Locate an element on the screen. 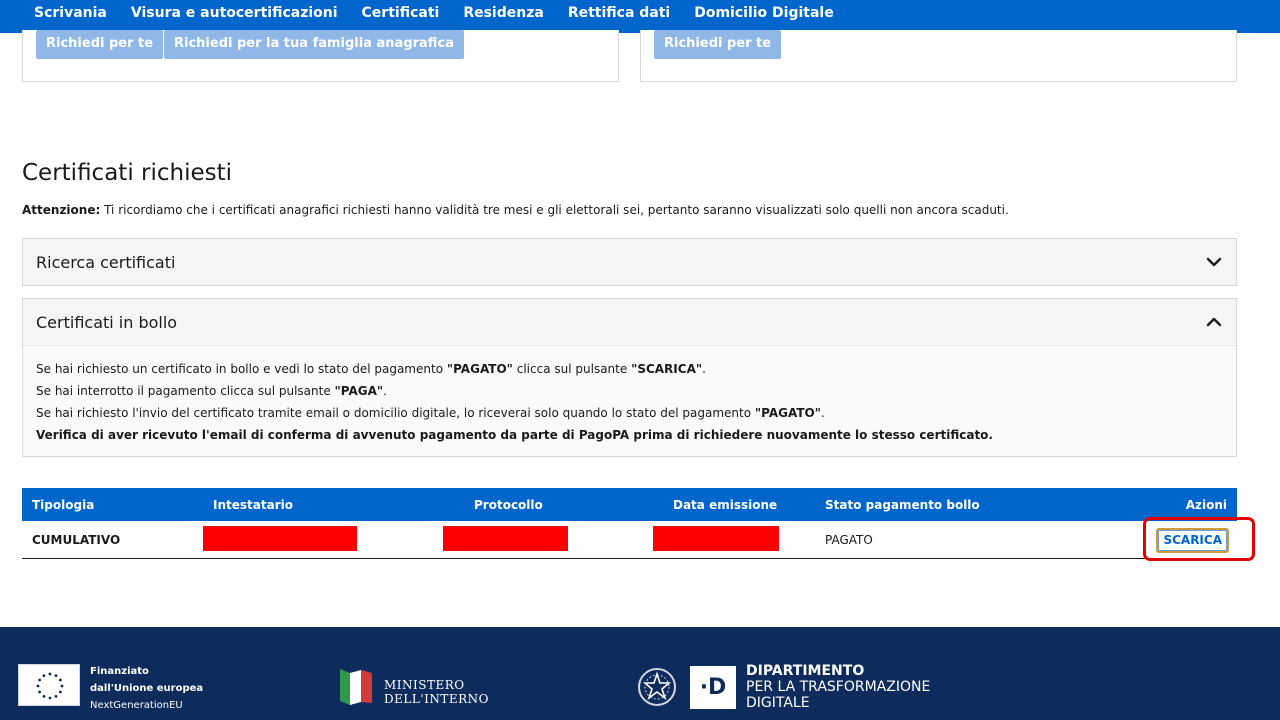 The height and width of the screenshot is (720, 1280). col-tipologia: Tipologia is located at coordinates (63, 505).